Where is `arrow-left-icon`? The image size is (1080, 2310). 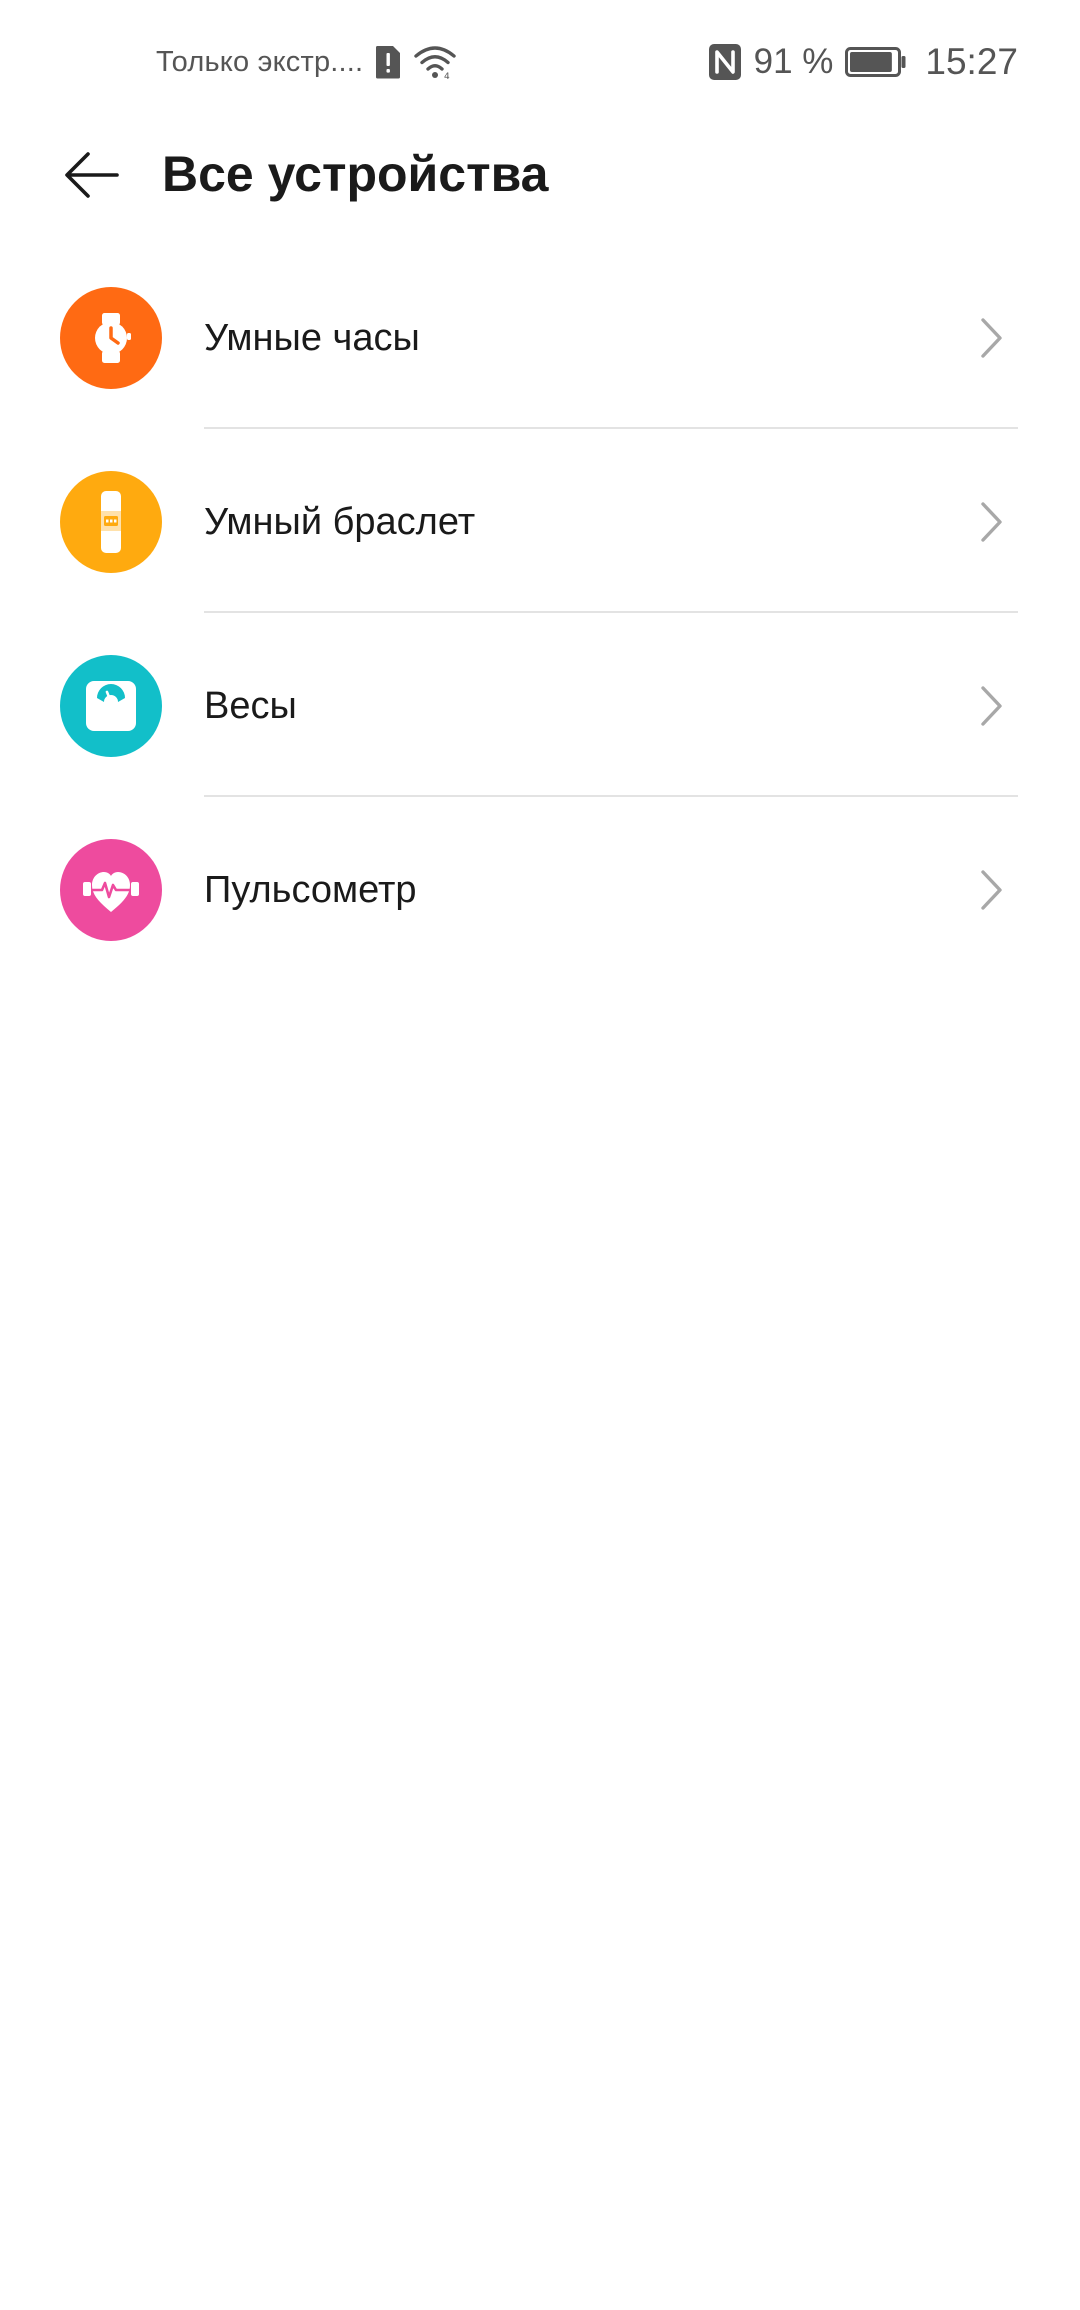 arrow-left-icon is located at coordinates (91, 175).